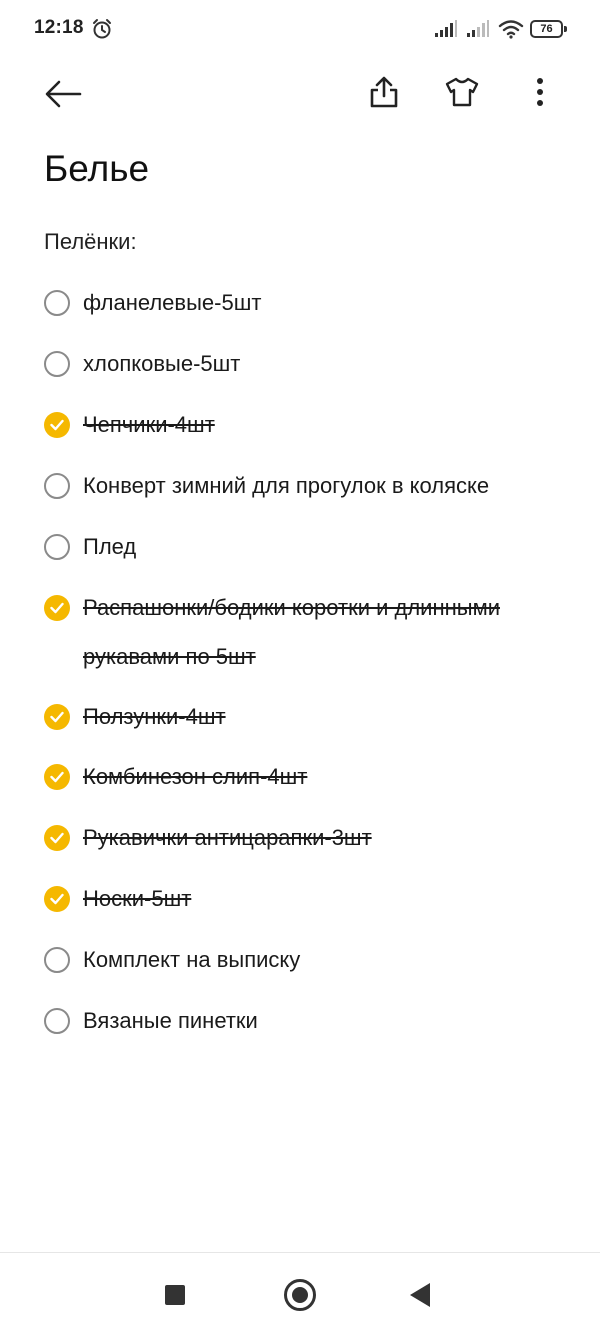  I want to click on shirt-icon, so click(462, 92).